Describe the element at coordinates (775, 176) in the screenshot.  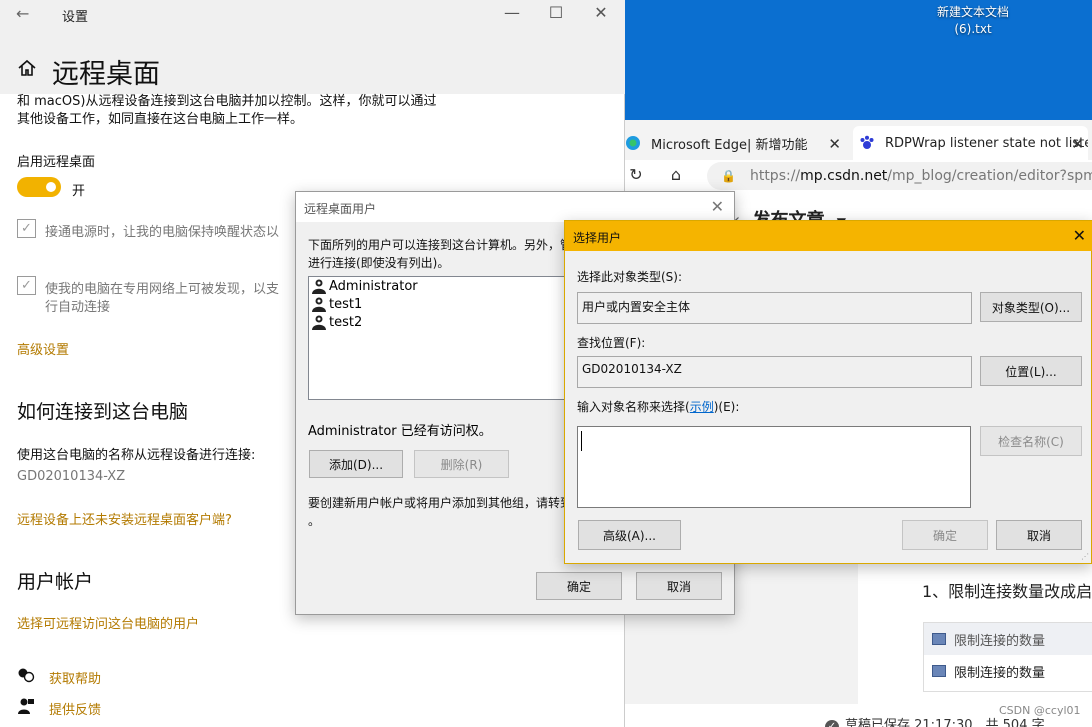
I see `url-scheme: https://` at that location.